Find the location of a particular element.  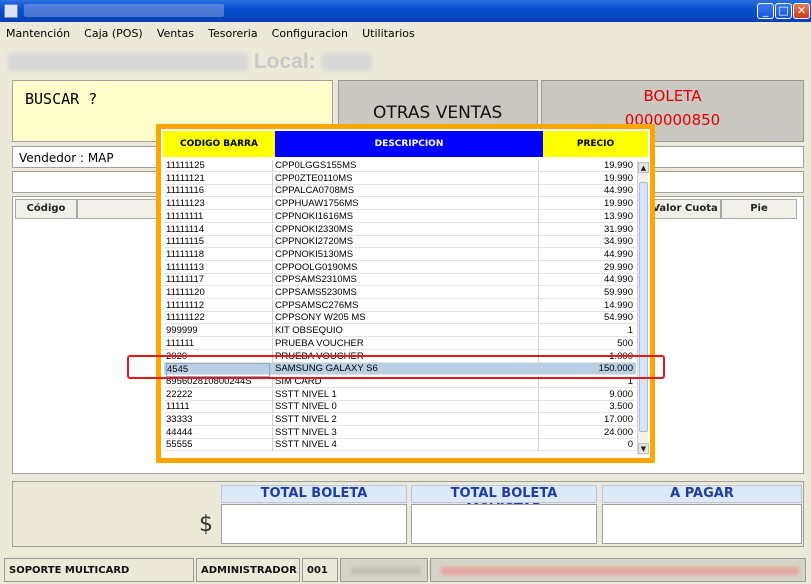

product-row: 22222 SSTT NIVEL 1 9.000 is located at coordinates (400, 394).